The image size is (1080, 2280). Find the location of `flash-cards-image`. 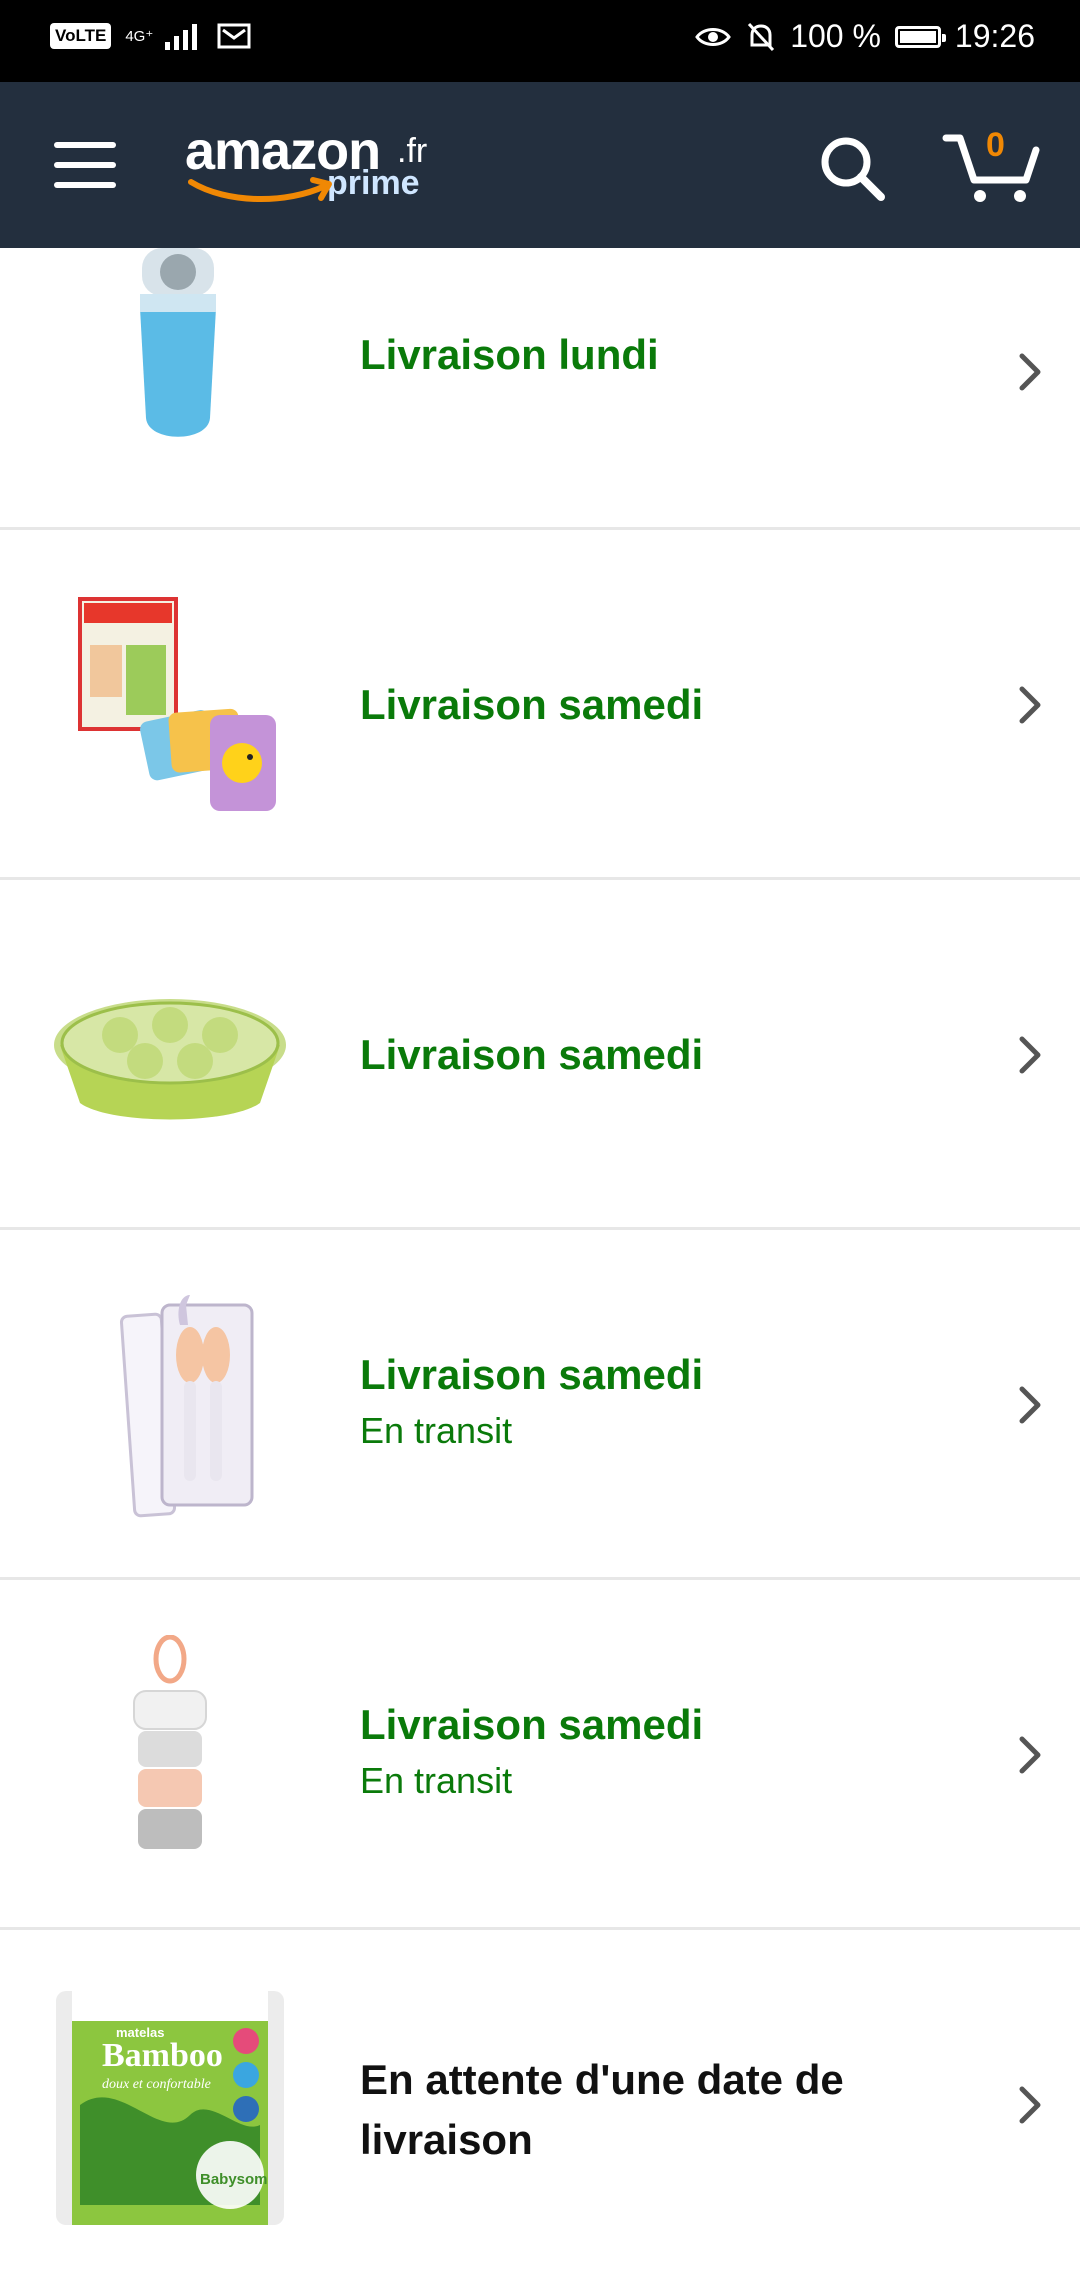

flash-cards-image is located at coordinates (170, 705).